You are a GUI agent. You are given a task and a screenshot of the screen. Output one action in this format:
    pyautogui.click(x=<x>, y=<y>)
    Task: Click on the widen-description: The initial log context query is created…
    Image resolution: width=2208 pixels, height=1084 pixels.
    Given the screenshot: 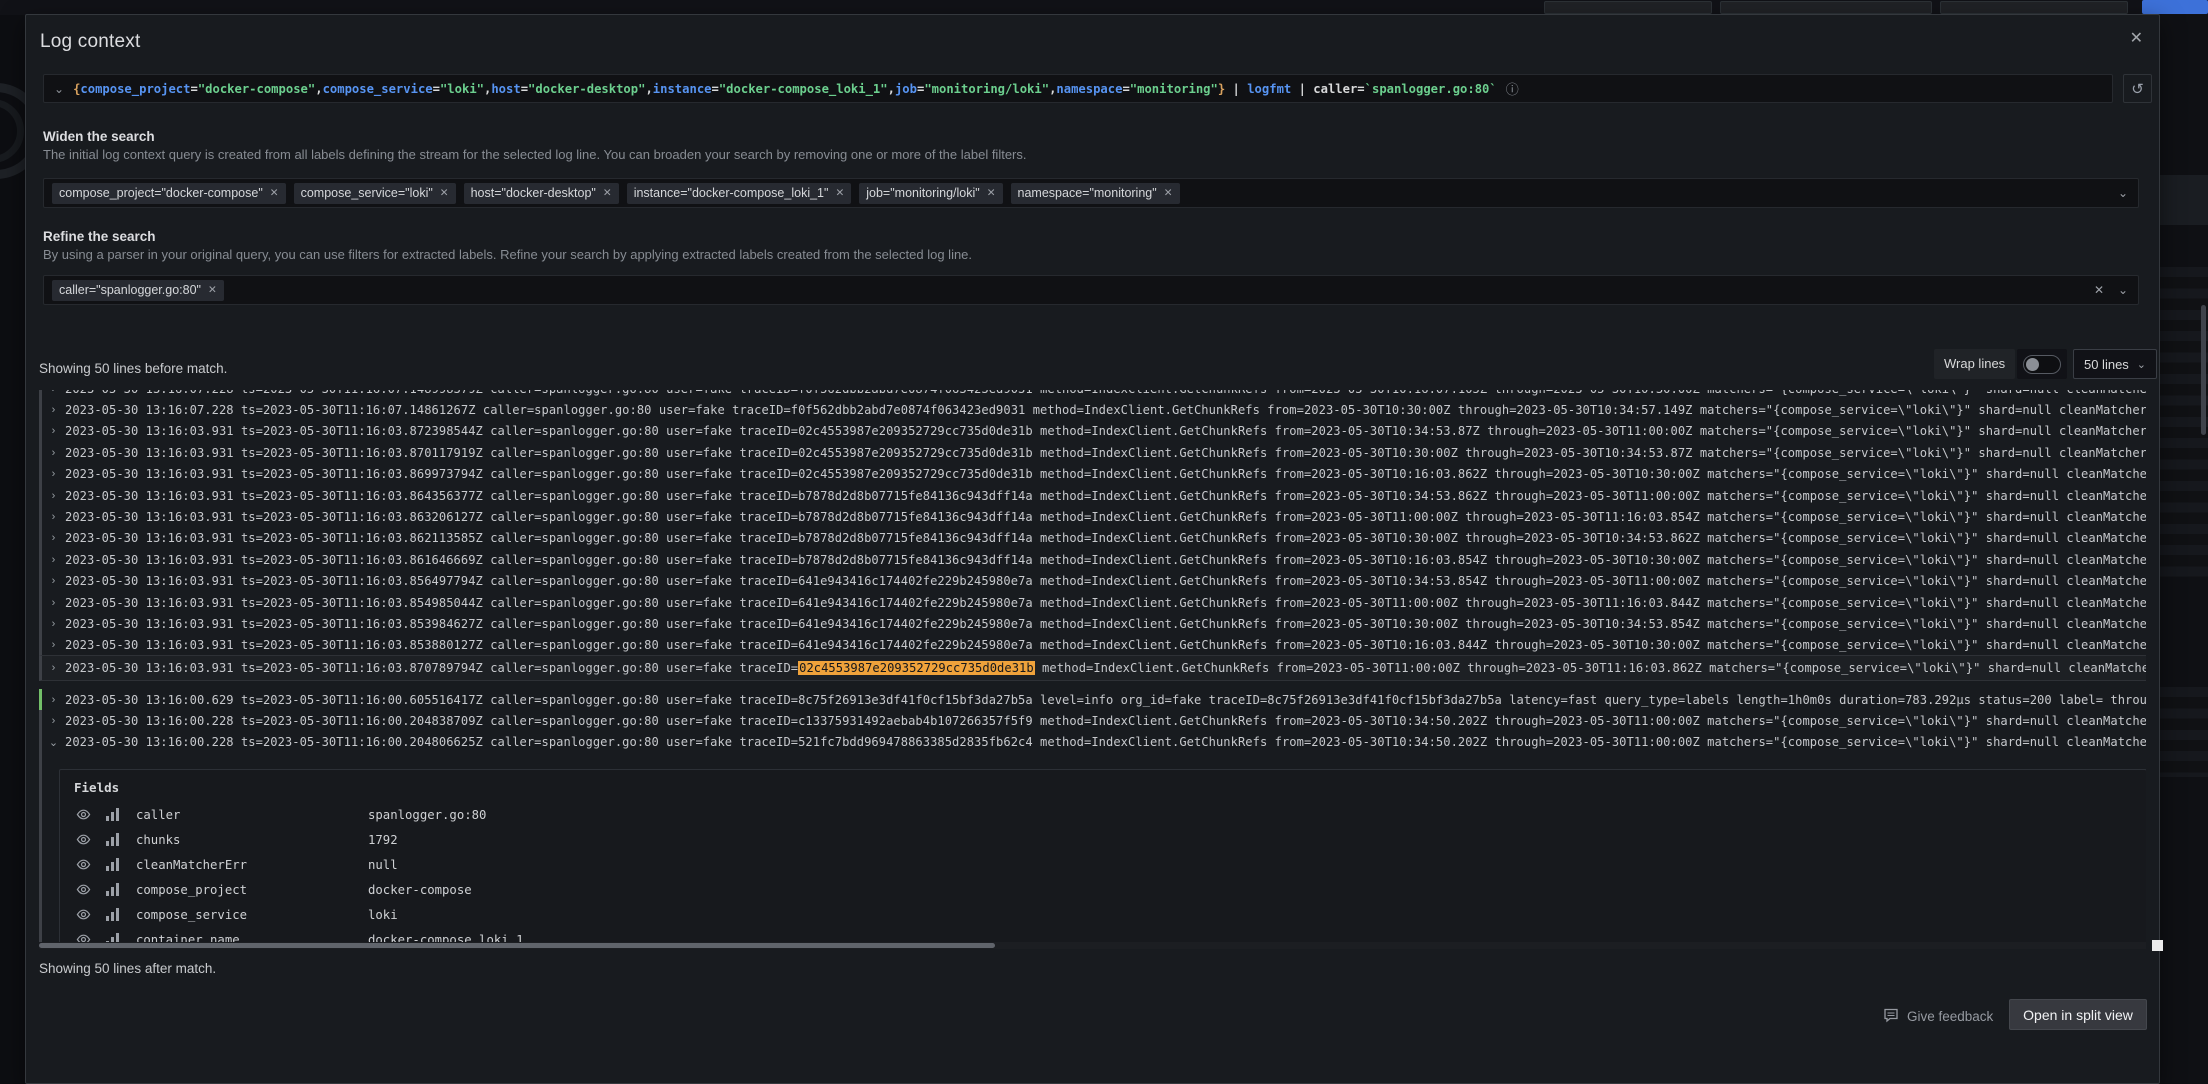 What is the action you would take?
    pyautogui.click(x=535, y=154)
    